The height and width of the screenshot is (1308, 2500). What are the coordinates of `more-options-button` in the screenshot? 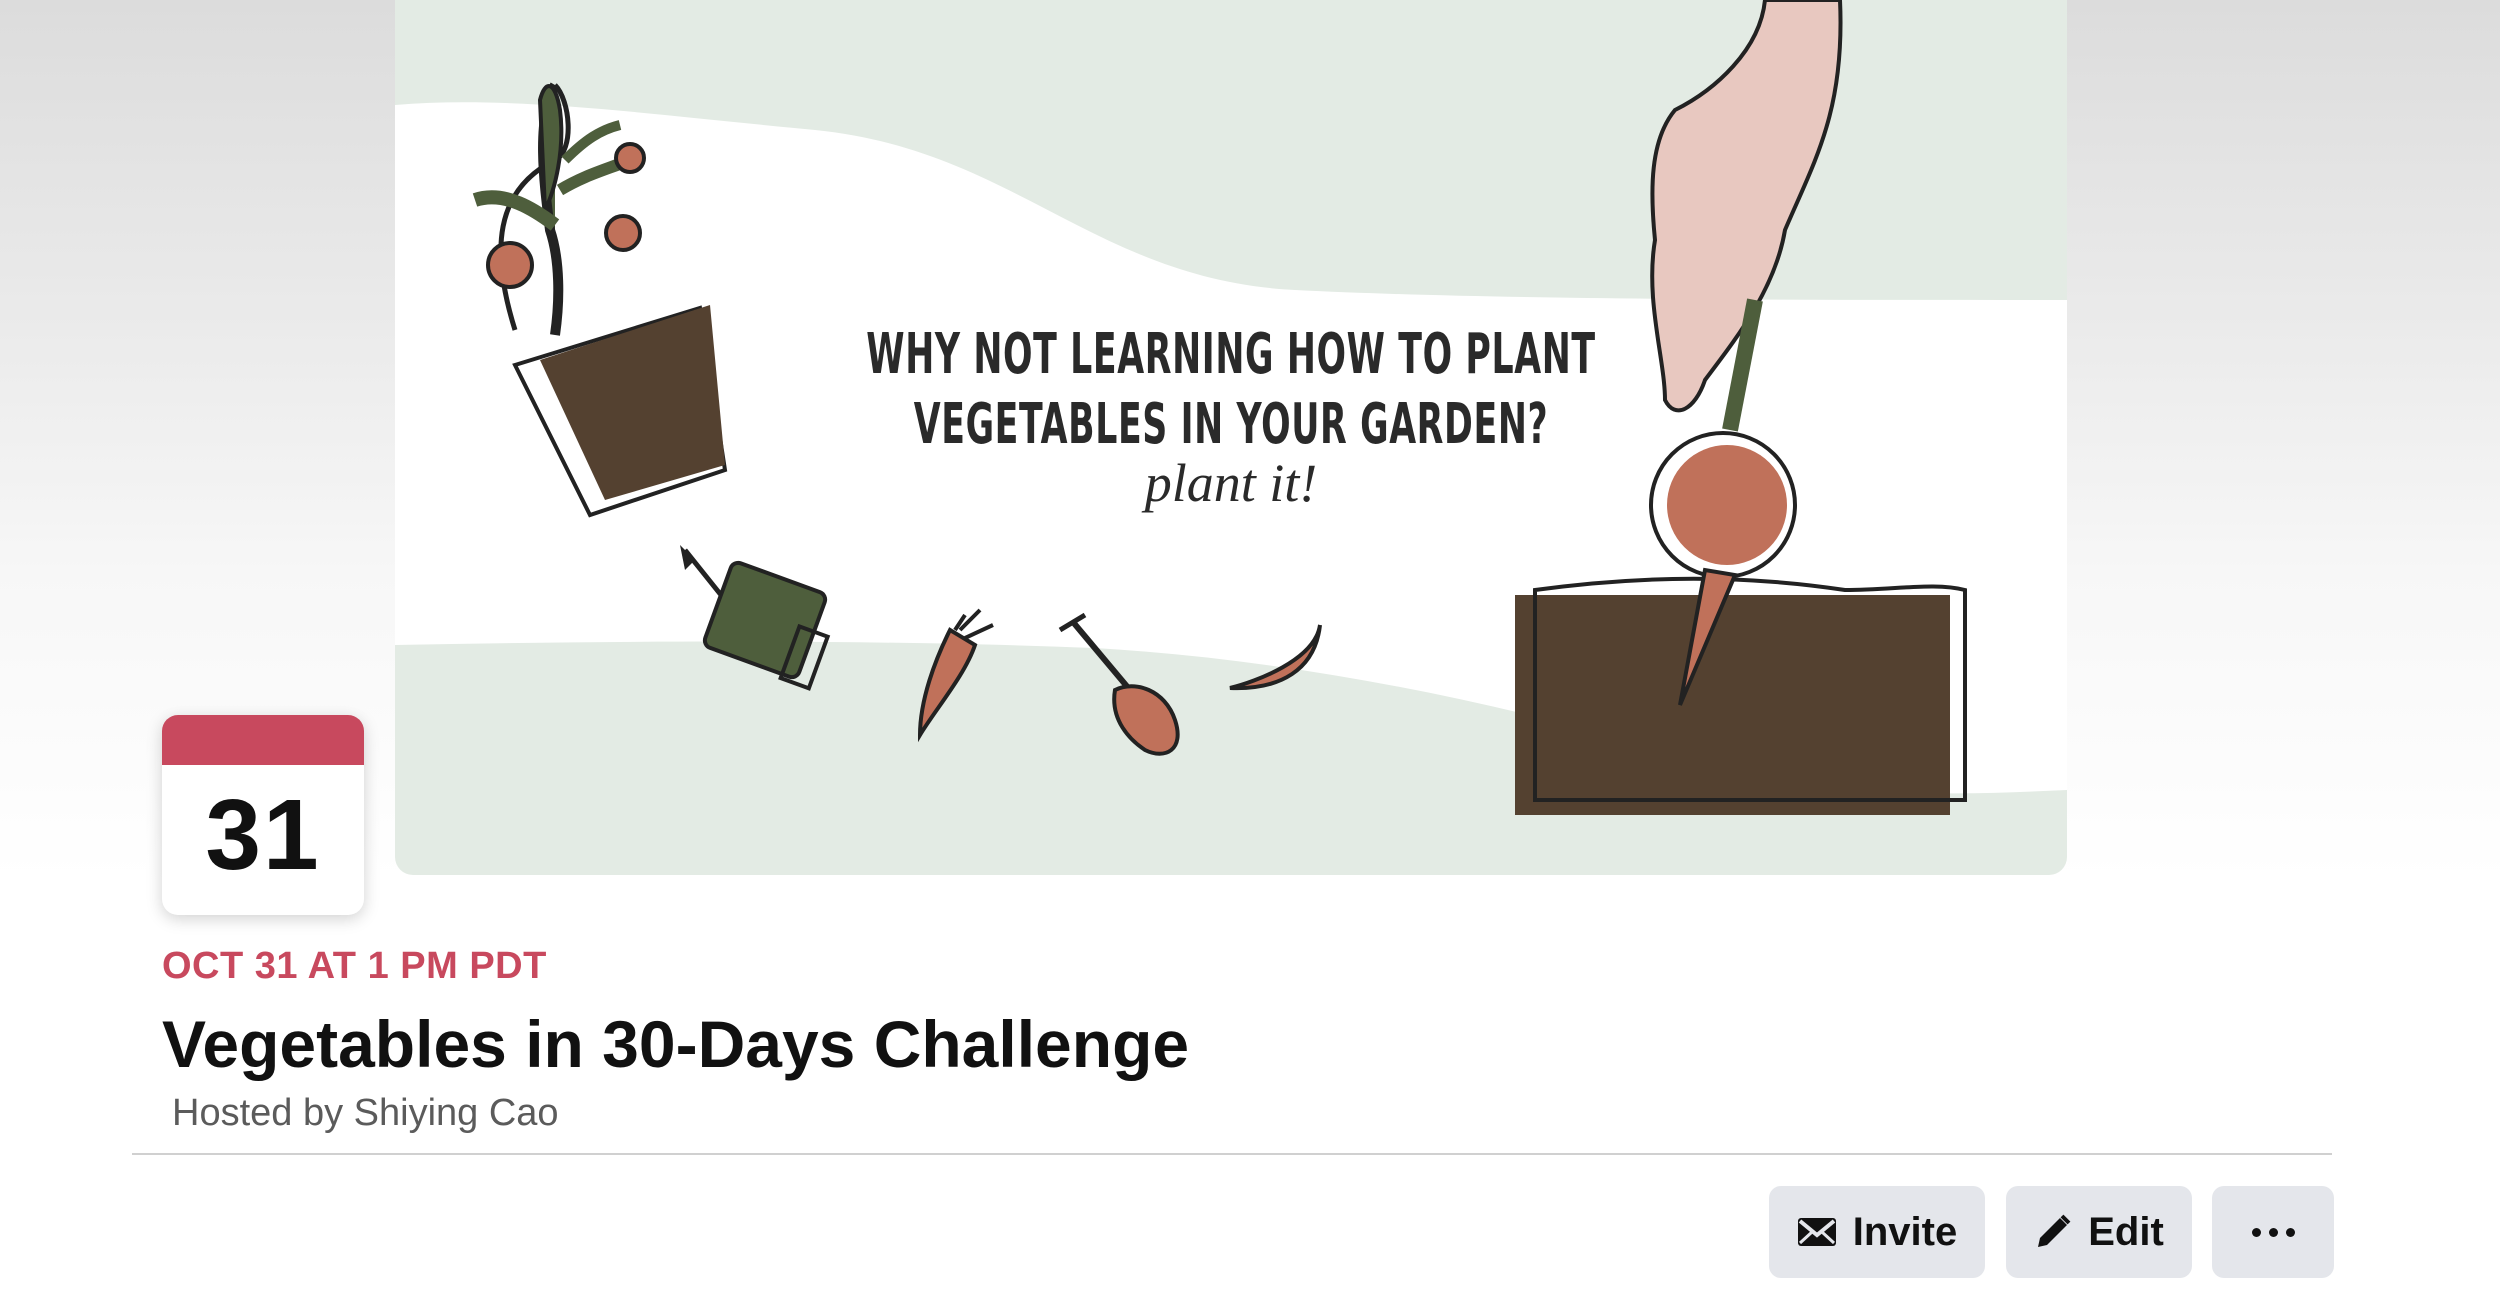 It's located at (2273, 1232).